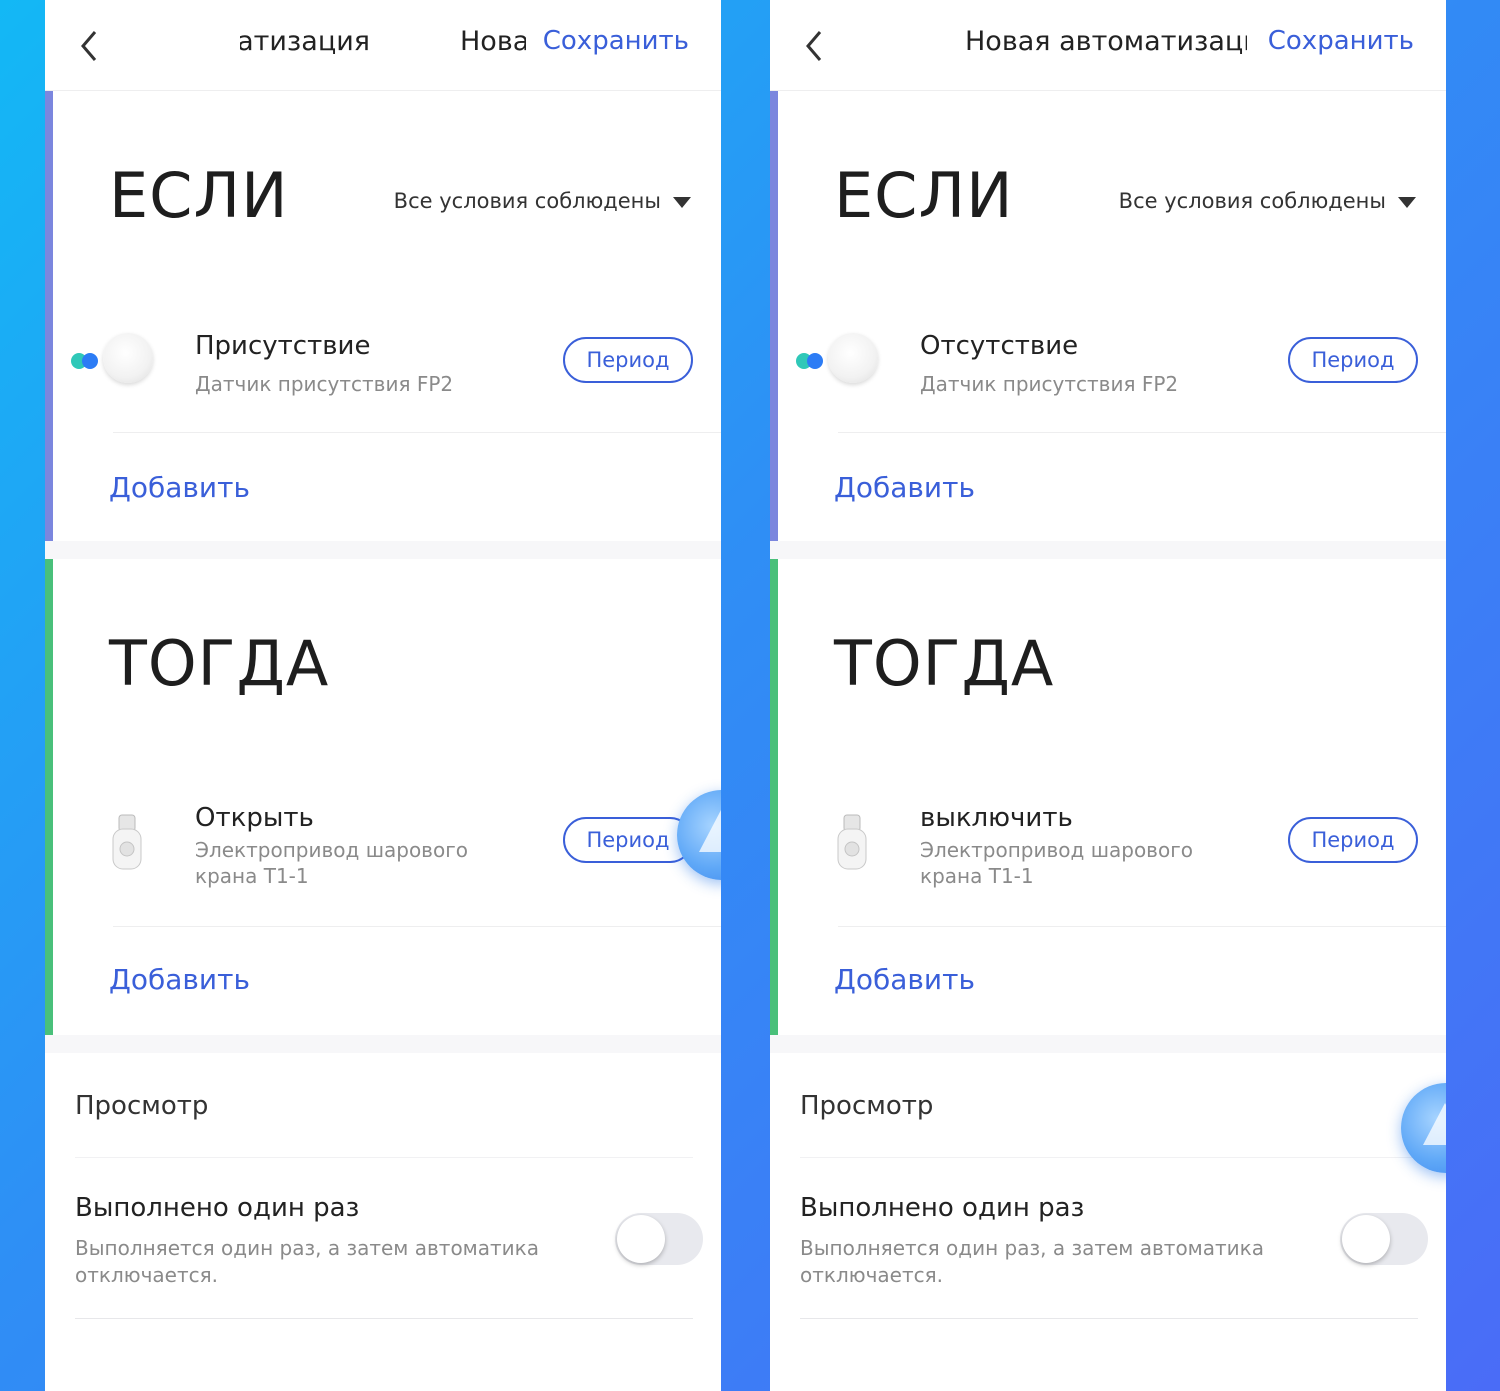 This screenshot has height=1391, width=1500. I want to click on header-title-fragment-2: Нова, so click(493, 41).